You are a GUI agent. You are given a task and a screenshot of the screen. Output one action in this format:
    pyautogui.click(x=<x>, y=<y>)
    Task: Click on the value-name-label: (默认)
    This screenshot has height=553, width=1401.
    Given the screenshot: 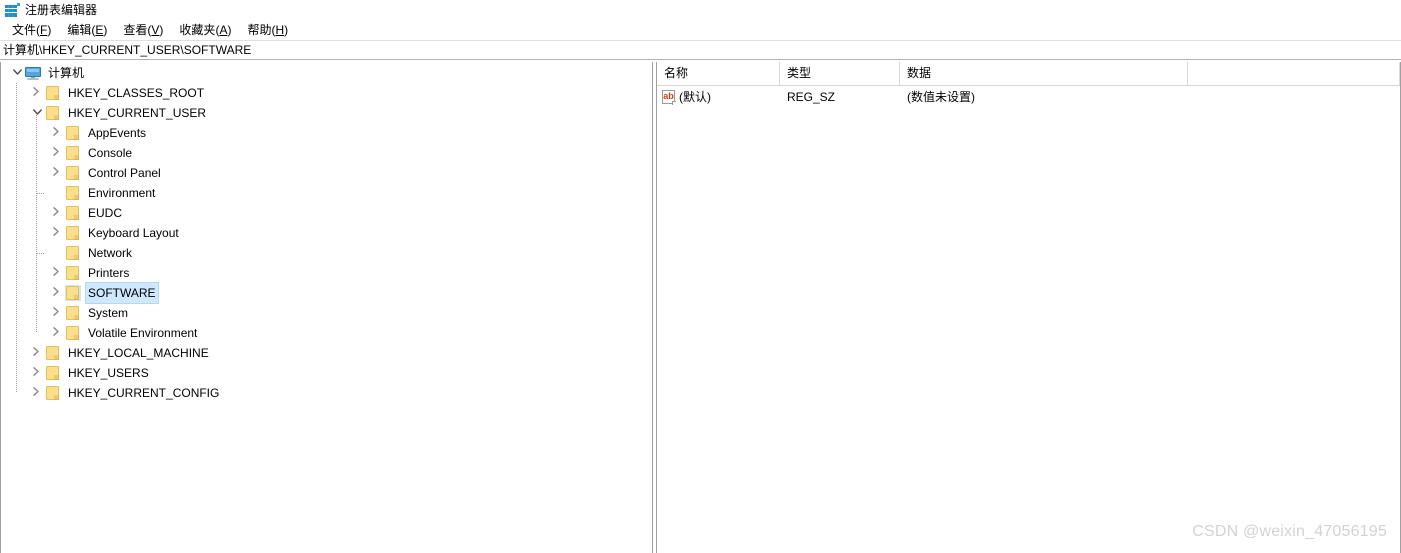 What is the action you would take?
    pyautogui.click(x=695, y=97)
    